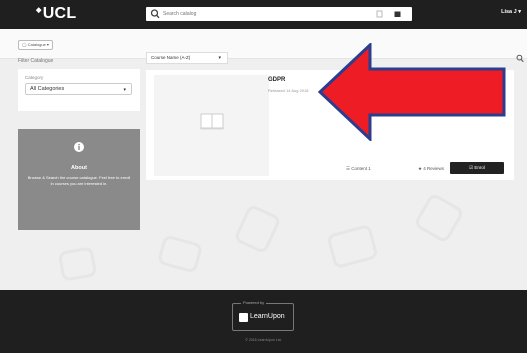  What do you see at coordinates (56, 14) in the screenshot?
I see `ucl-logo: ◆UCL` at bounding box center [56, 14].